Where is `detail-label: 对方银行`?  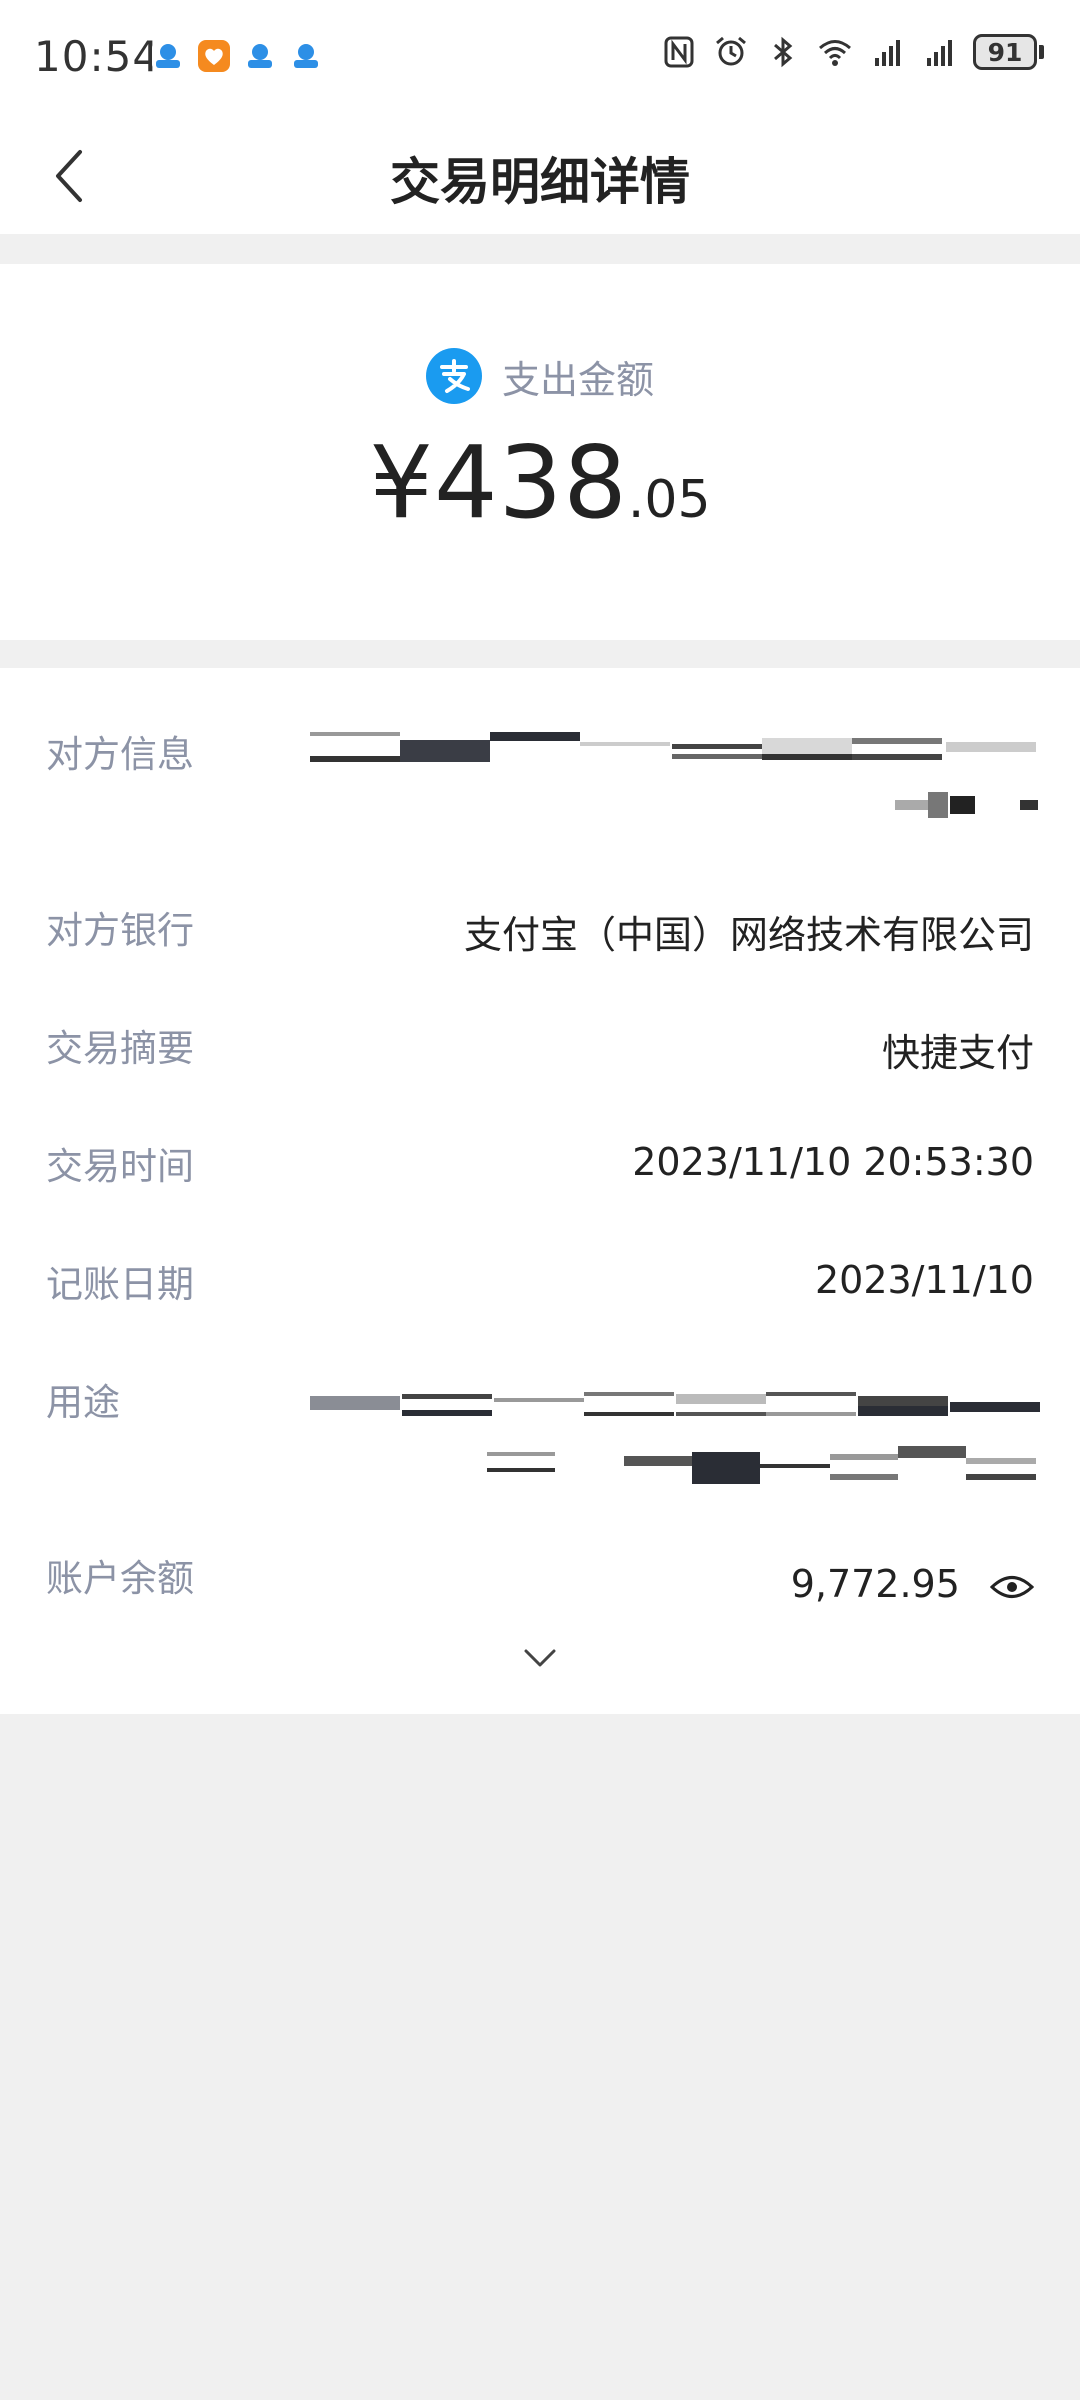 detail-label: 对方银行 is located at coordinates (120, 930).